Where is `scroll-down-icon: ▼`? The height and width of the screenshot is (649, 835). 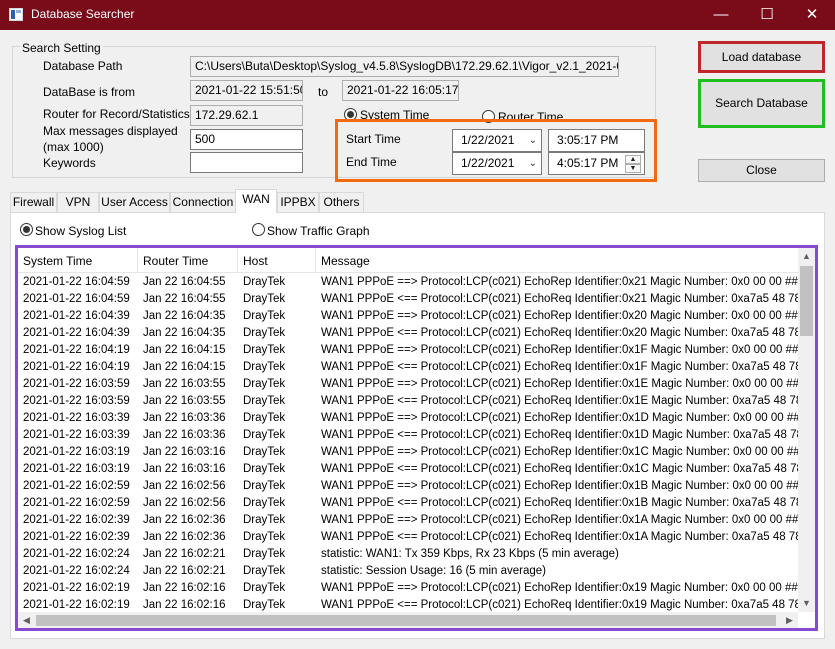
scroll-down-icon: ▼ is located at coordinates (806, 603).